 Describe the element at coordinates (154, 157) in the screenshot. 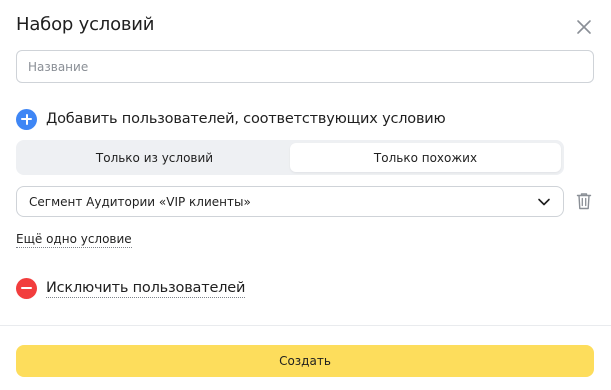

I see `segment-only-from-conditions: Только из условий` at that location.